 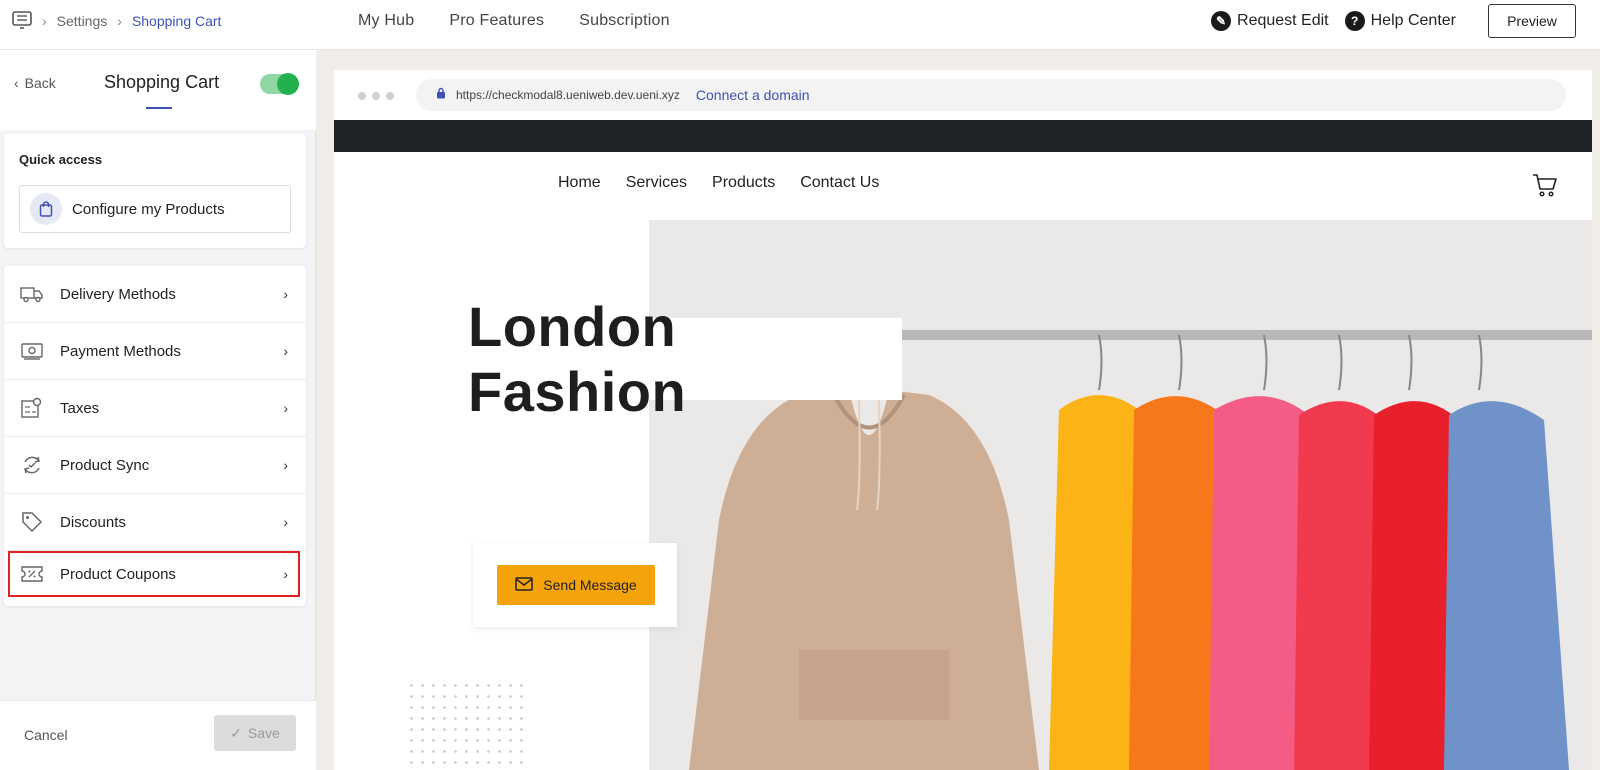 I want to click on lock-icon, so click(x=441, y=95).